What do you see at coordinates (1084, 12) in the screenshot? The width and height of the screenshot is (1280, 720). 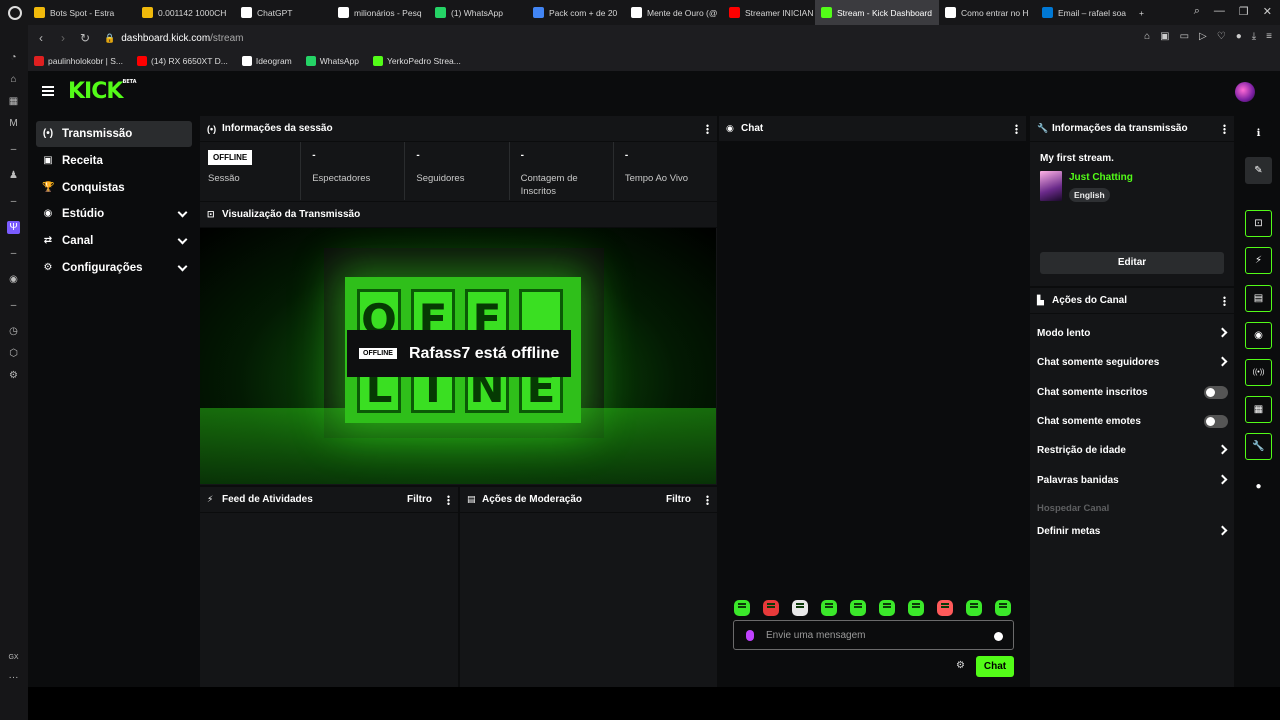 I see `browser-tab: Email – rafael soa` at bounding box center [1084, 12].